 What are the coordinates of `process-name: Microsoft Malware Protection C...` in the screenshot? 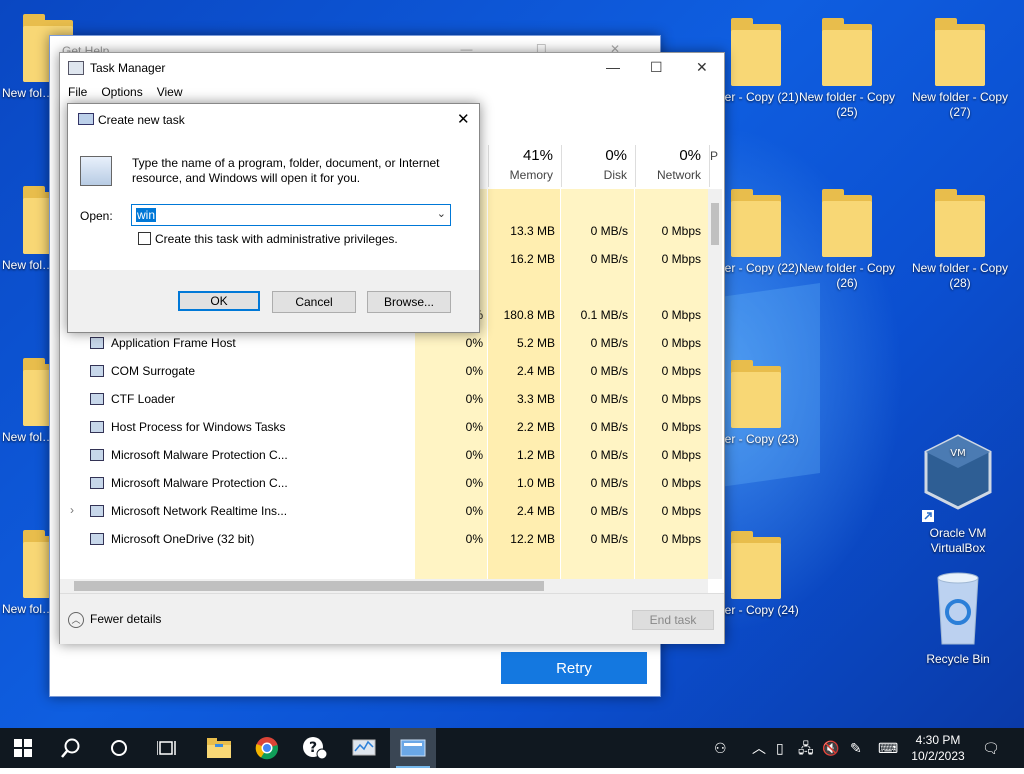 It's located at (199, 455).